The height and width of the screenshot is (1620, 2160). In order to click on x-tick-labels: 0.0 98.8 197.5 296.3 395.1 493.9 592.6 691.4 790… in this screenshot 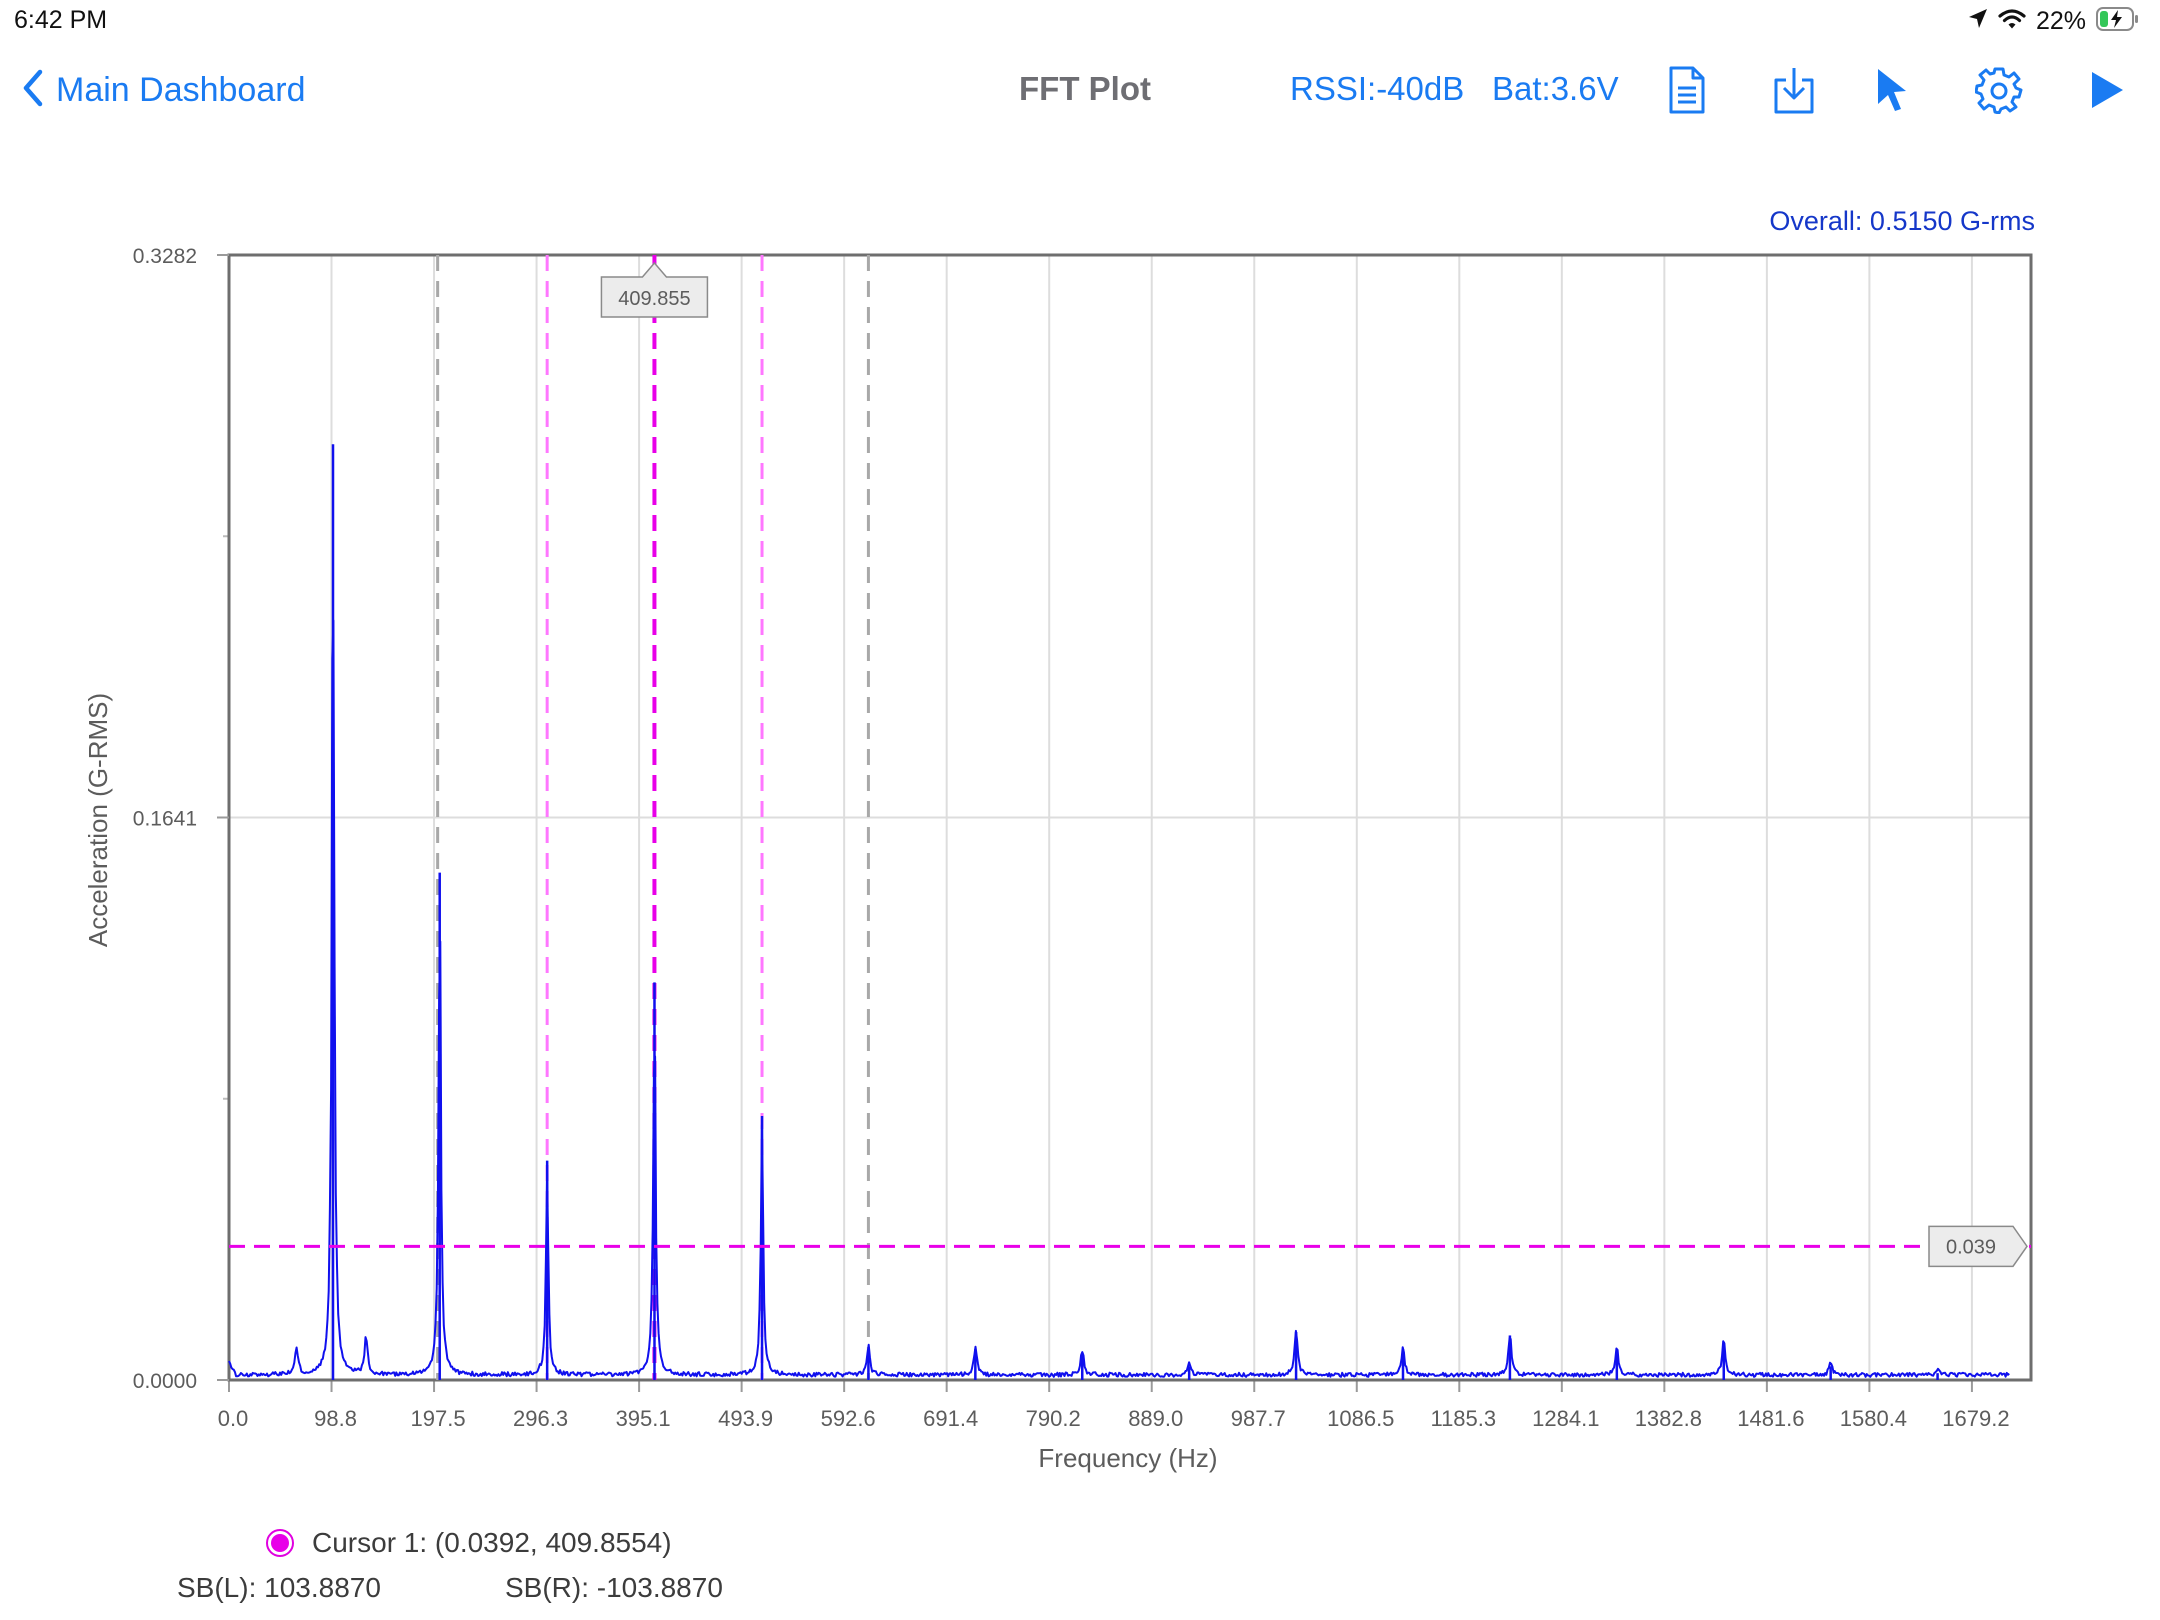, I will do `click(1114, 1418)`.